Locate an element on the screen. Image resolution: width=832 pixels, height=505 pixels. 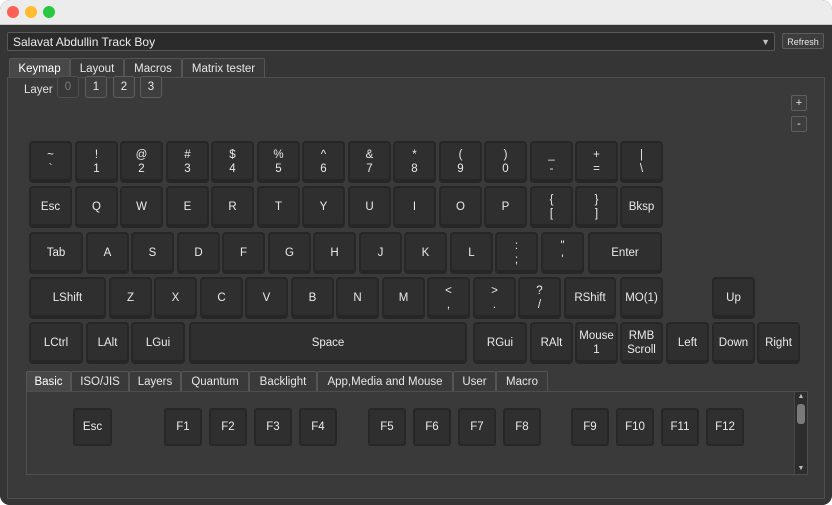
key-r0-c2: @2 is located at coordinates (141, 162).